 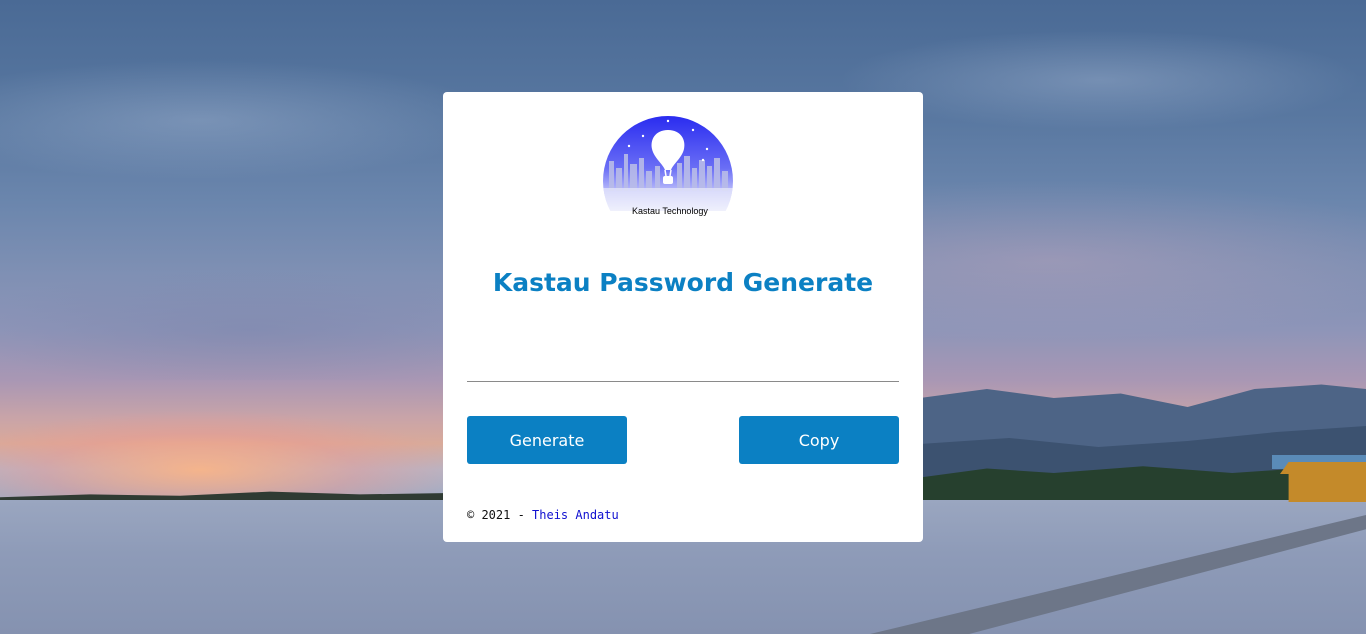 I want to click on generate-button: Generate, so click(x=547, y=440).